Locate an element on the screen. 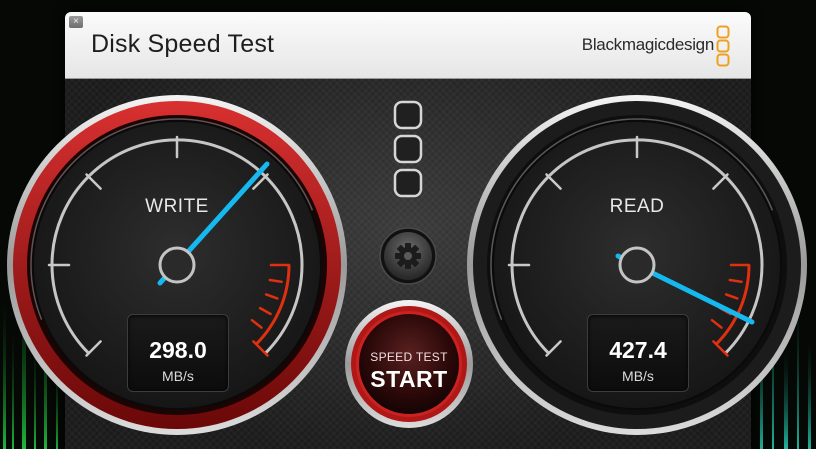 The height and width of the screenshot is (449, 816). settings-button is located at coordinates (408, 256).